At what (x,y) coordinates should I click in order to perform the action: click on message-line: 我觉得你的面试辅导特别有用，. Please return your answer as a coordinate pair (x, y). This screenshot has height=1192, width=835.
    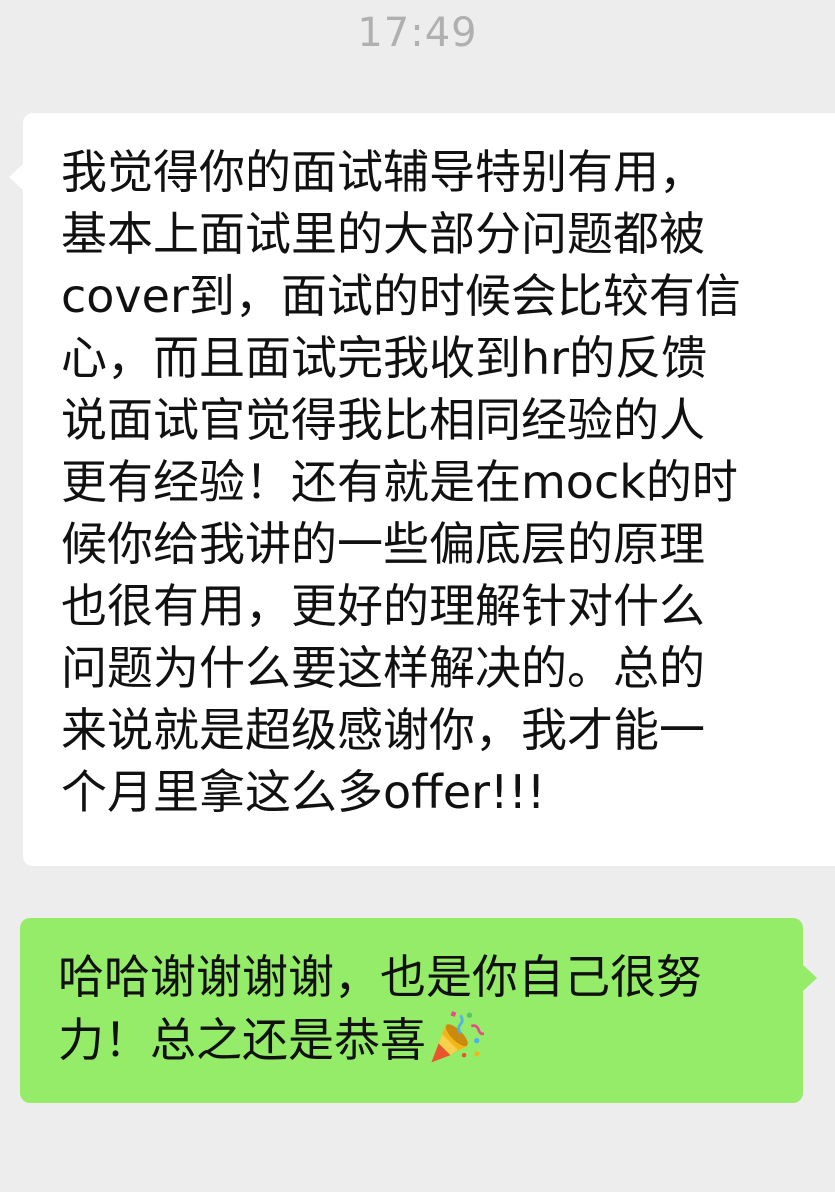
    Looking at the image, I should click on (383, 172).